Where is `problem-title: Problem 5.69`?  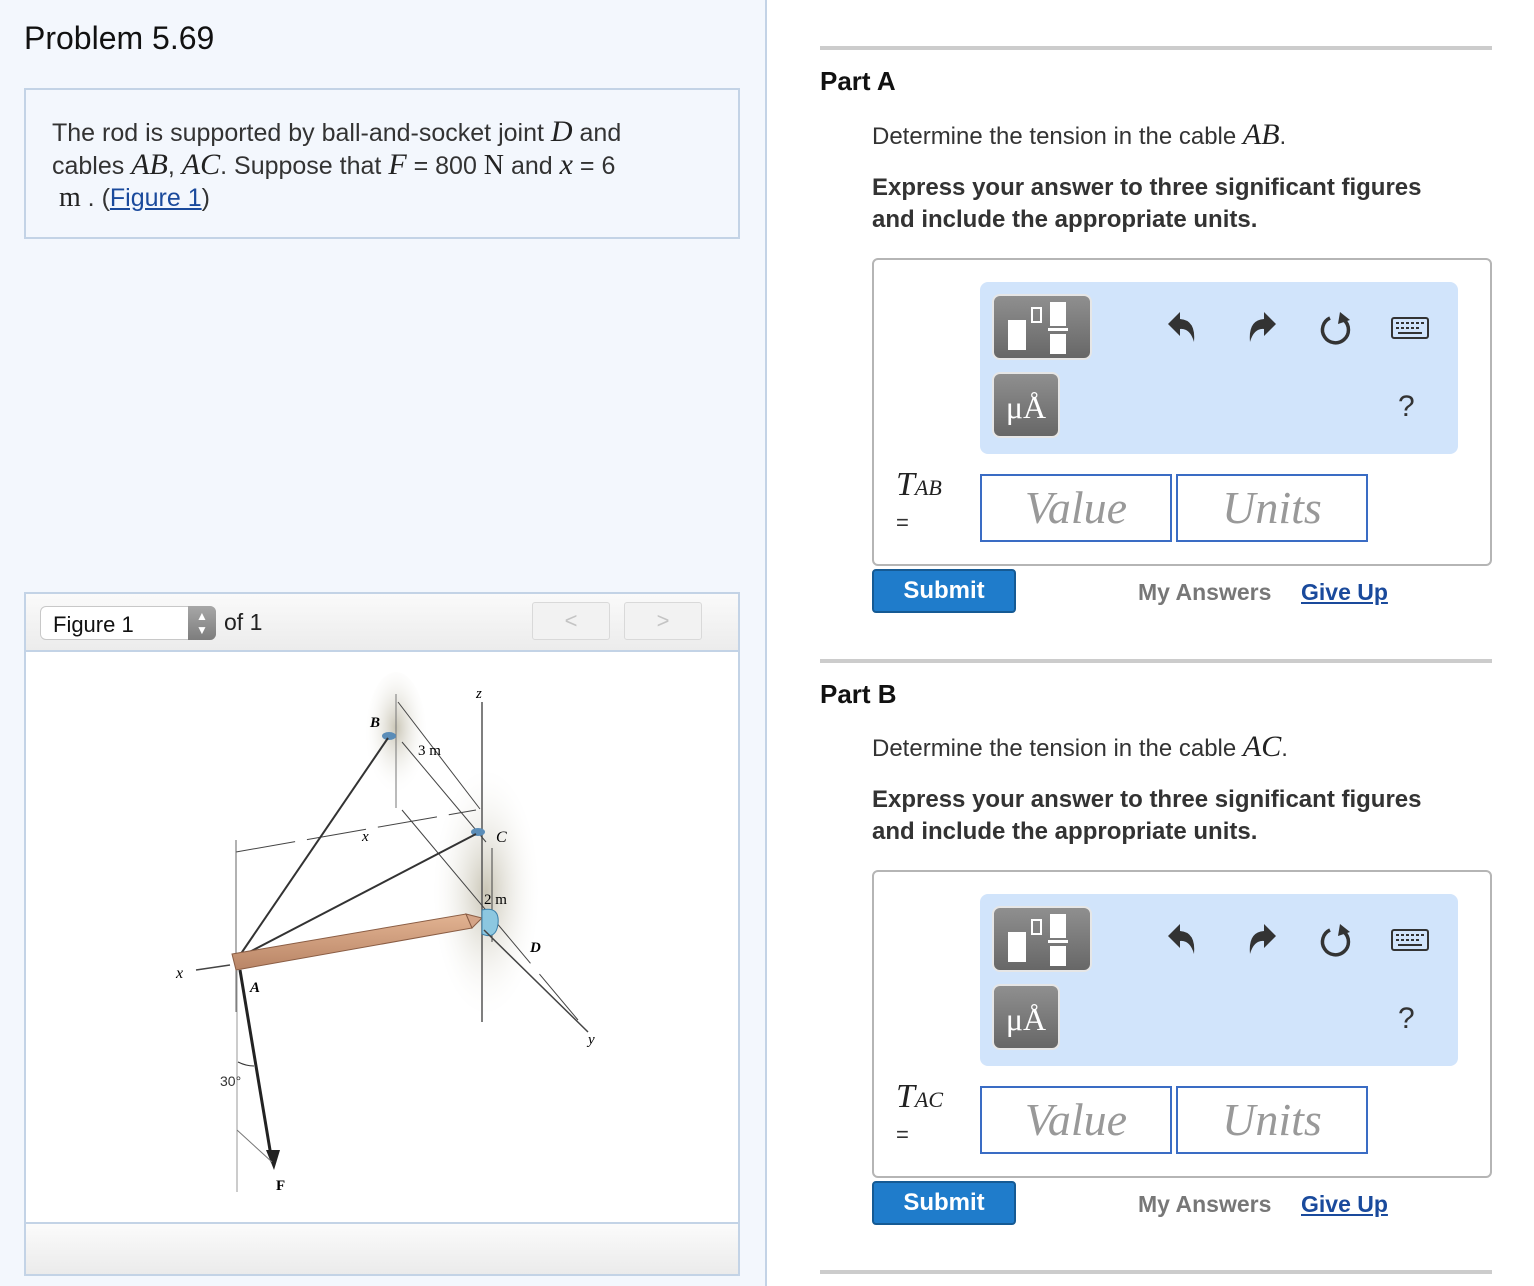 problem-title: Problem 5.69 is located at coordinates (119, 38).